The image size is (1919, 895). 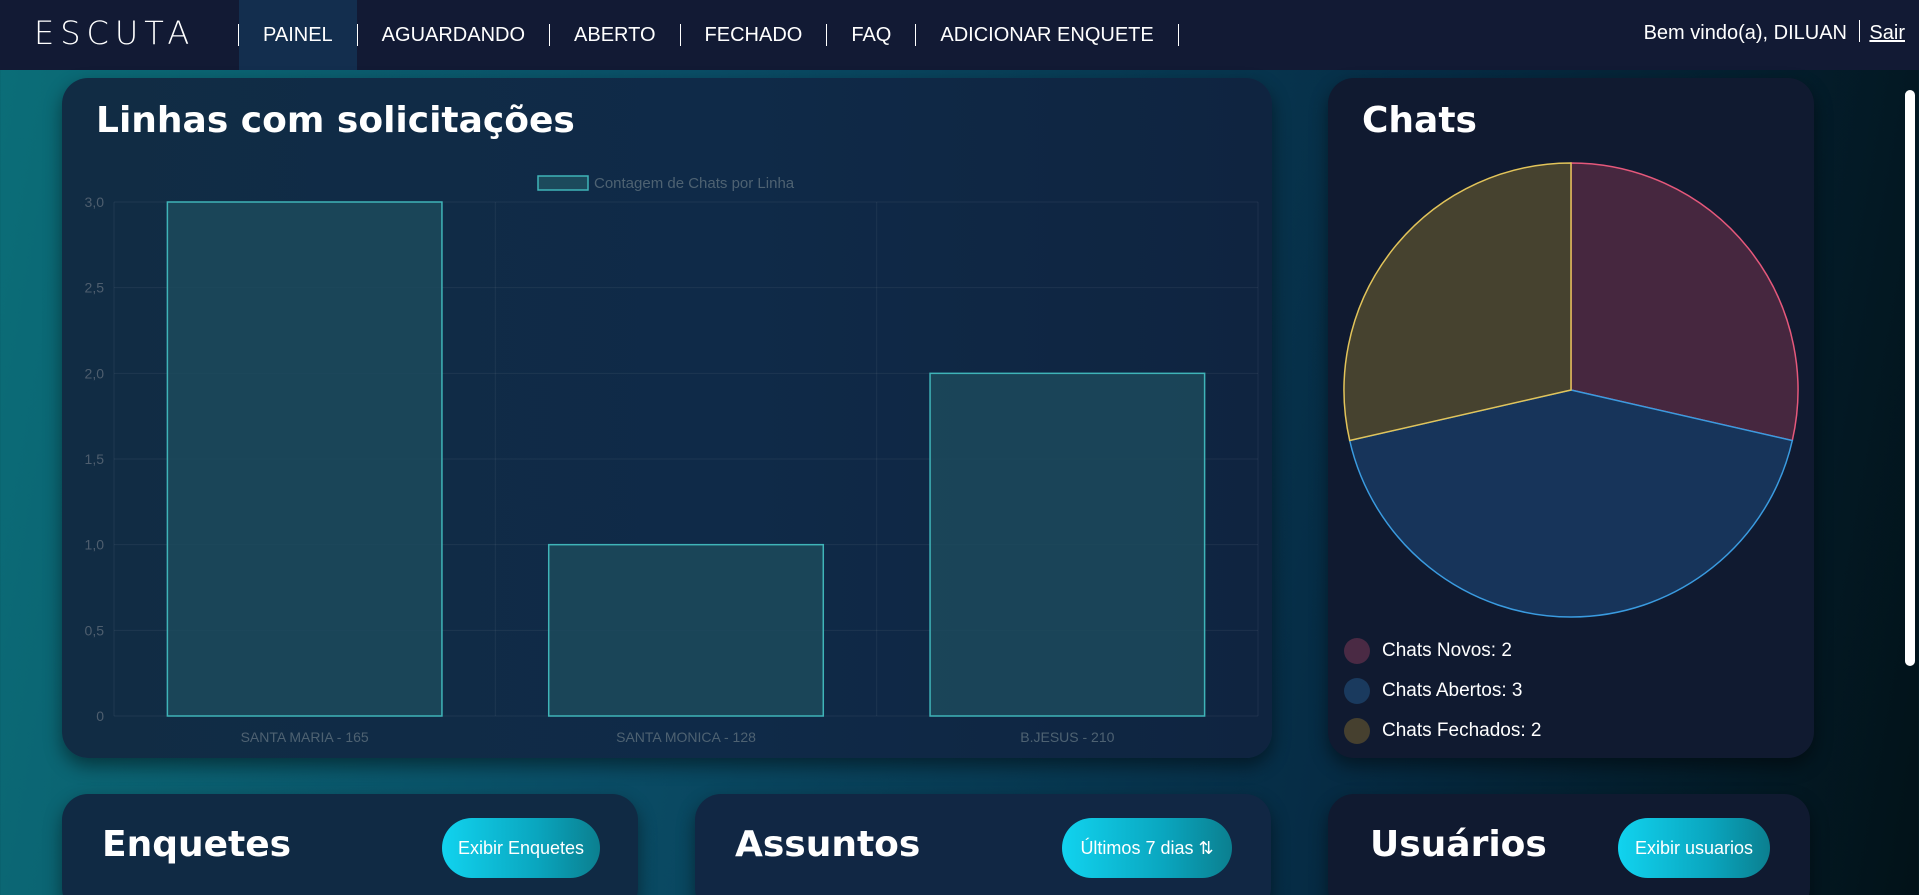 I want to click on chart-legend: Contagem de Chats por Linha, so click(x=666, y=183).